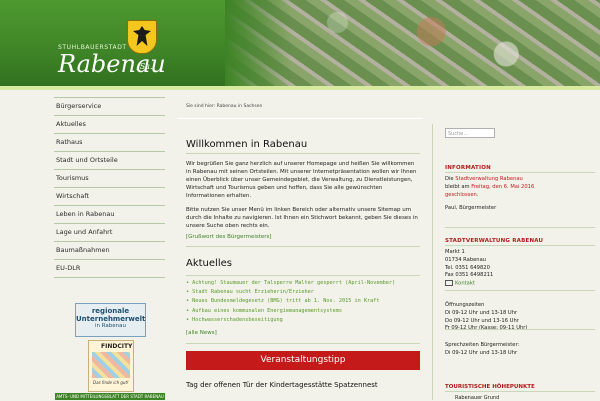 This screenshot has height=401, width=600. What do you see at coordinates (471, 208) in the screenshot?
I see `info-signature: Paul, Bürgermeister` at bounding box center [471, 208].